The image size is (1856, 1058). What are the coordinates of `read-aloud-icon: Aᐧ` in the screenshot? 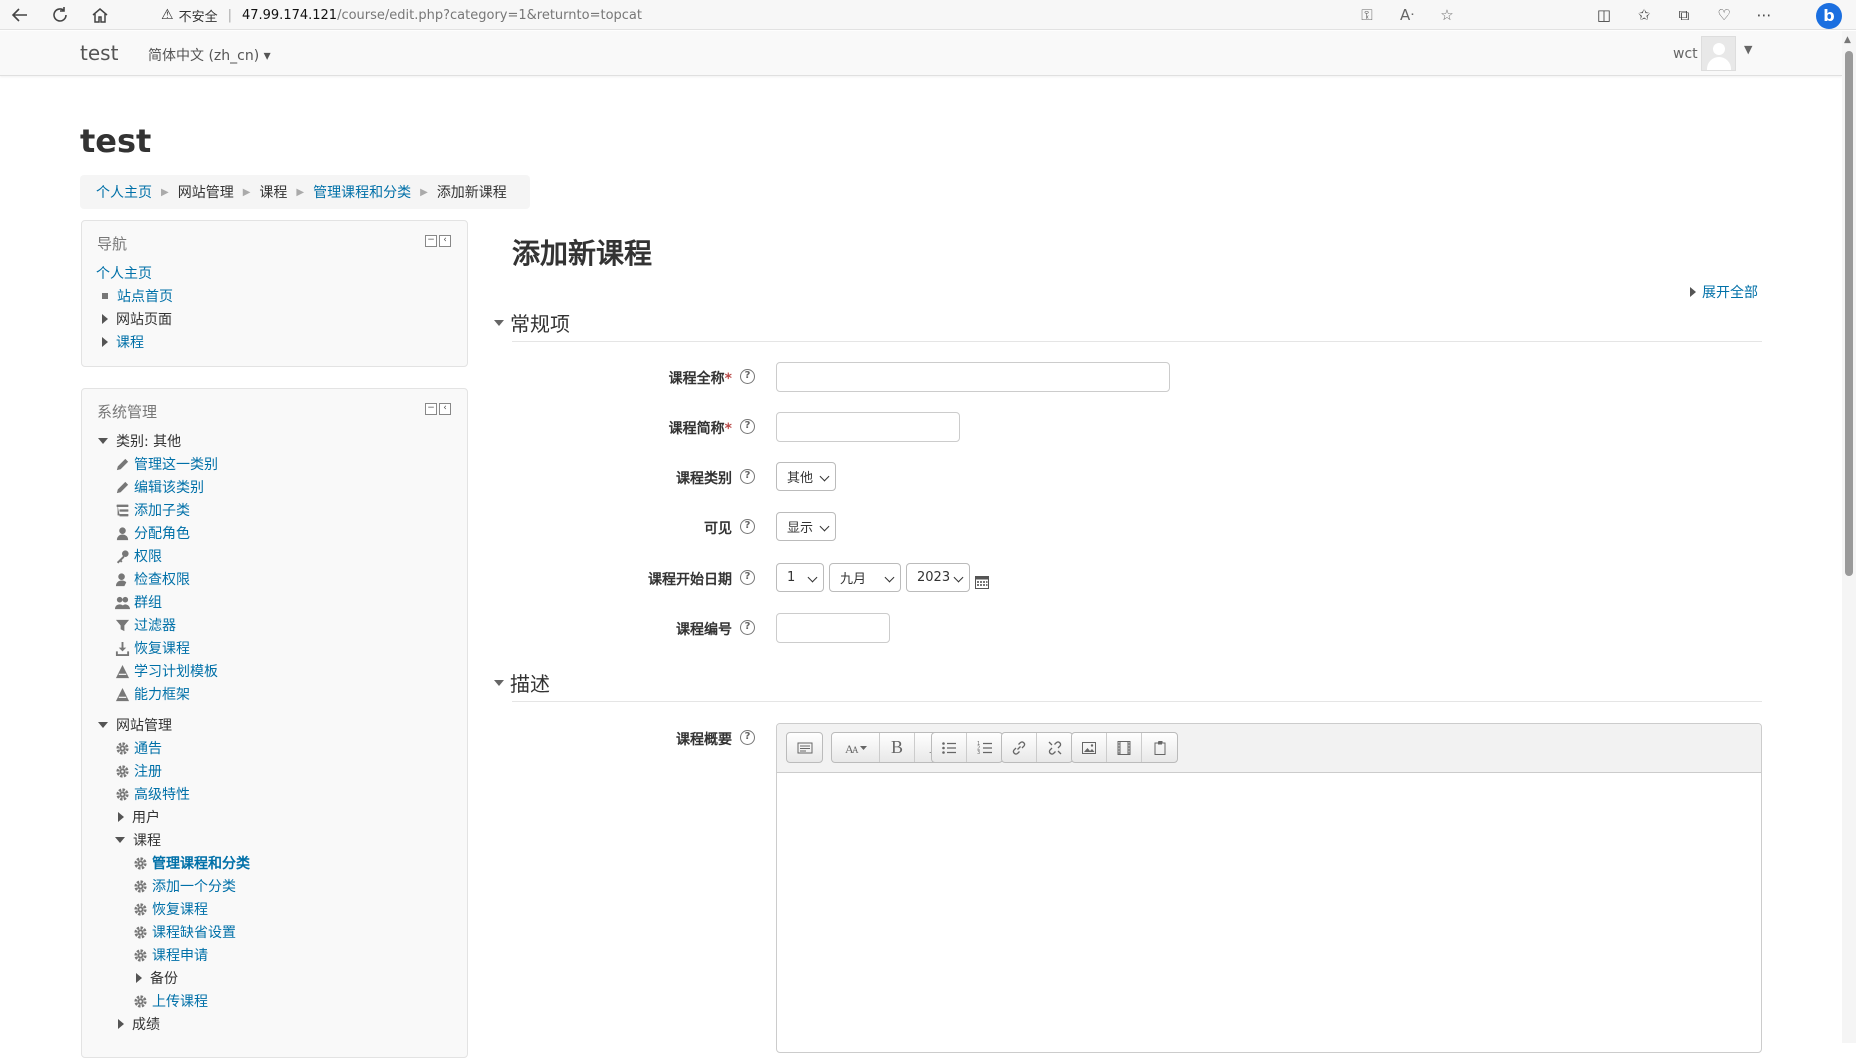 It's located at (1407, 15).